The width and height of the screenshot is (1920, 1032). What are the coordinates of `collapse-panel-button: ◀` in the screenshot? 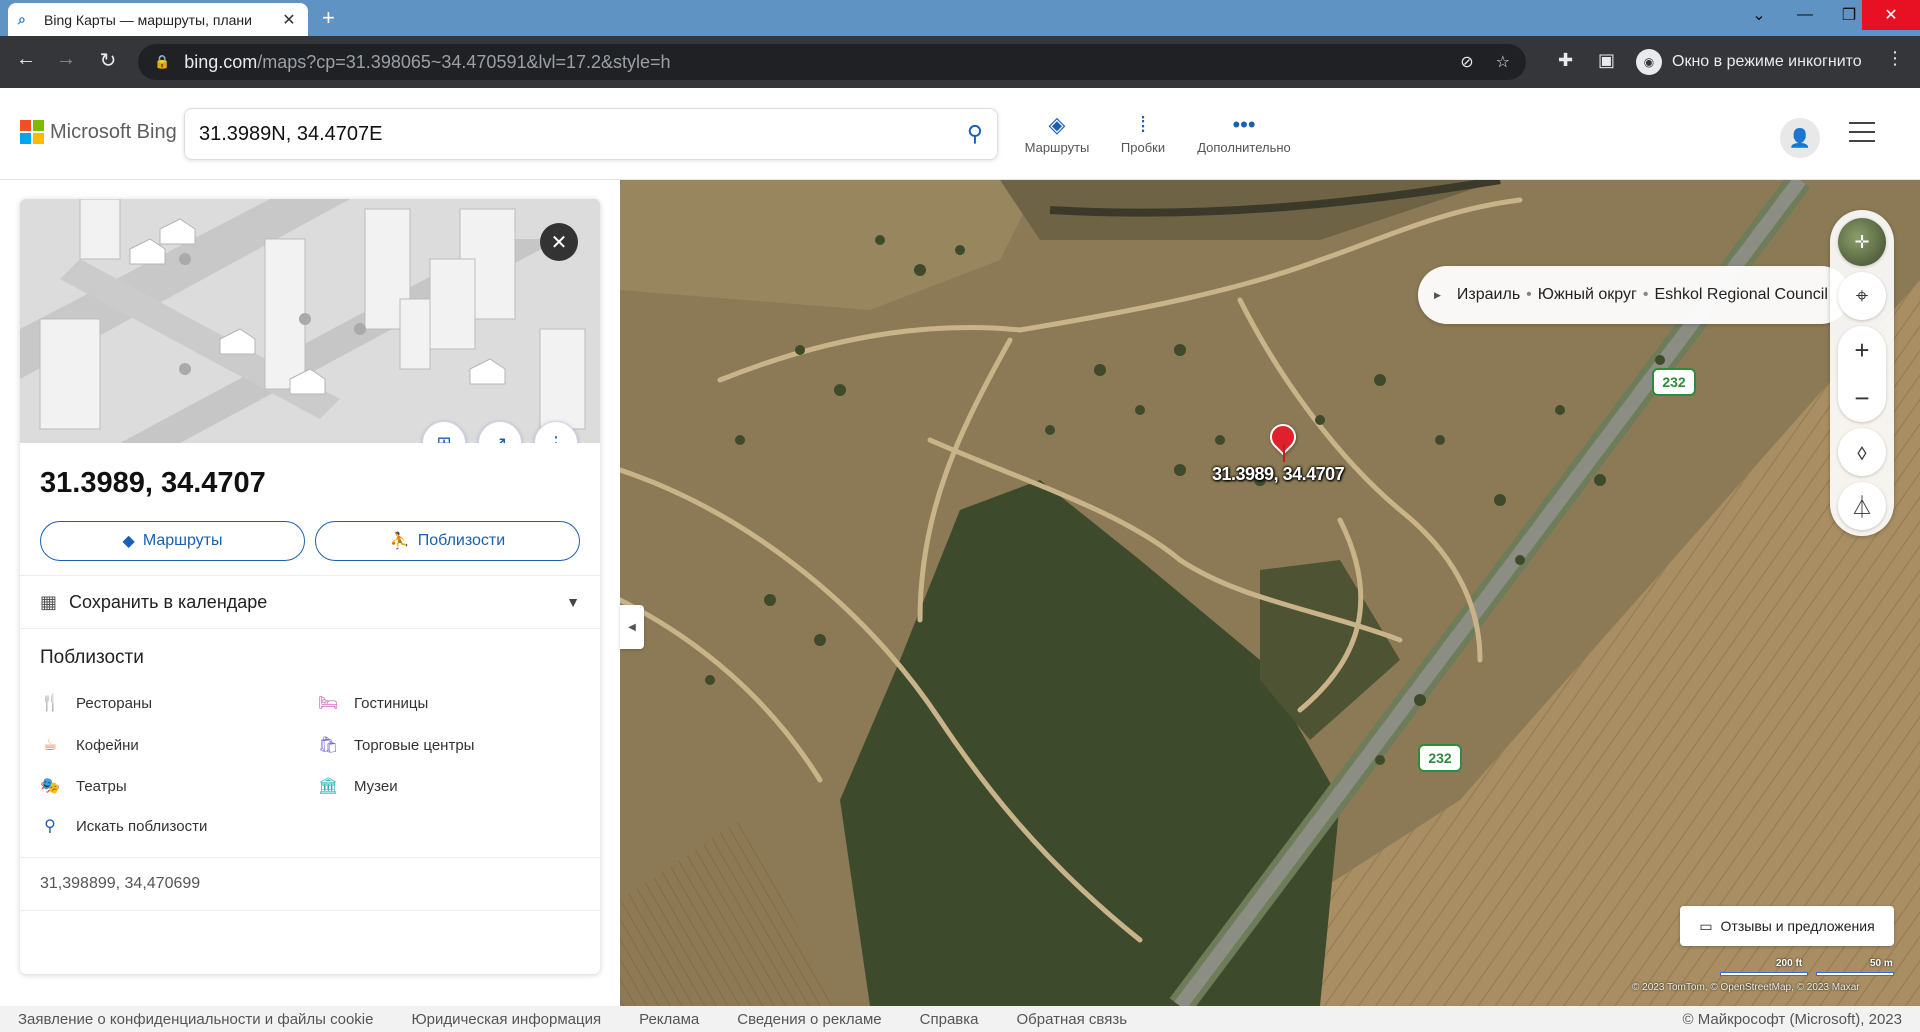 It's located at (632, 627).